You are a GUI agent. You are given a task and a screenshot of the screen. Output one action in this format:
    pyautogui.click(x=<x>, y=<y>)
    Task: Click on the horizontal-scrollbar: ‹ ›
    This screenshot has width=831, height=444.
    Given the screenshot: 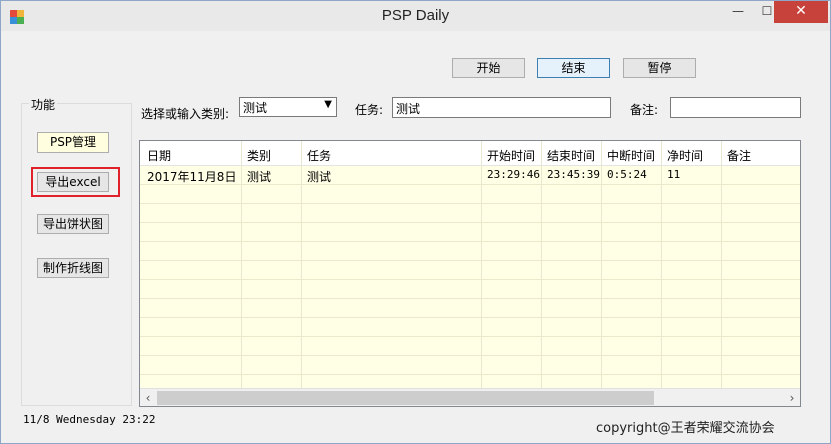 What is the action you would take?
    pyautogui.click(x=470, y=397)
    